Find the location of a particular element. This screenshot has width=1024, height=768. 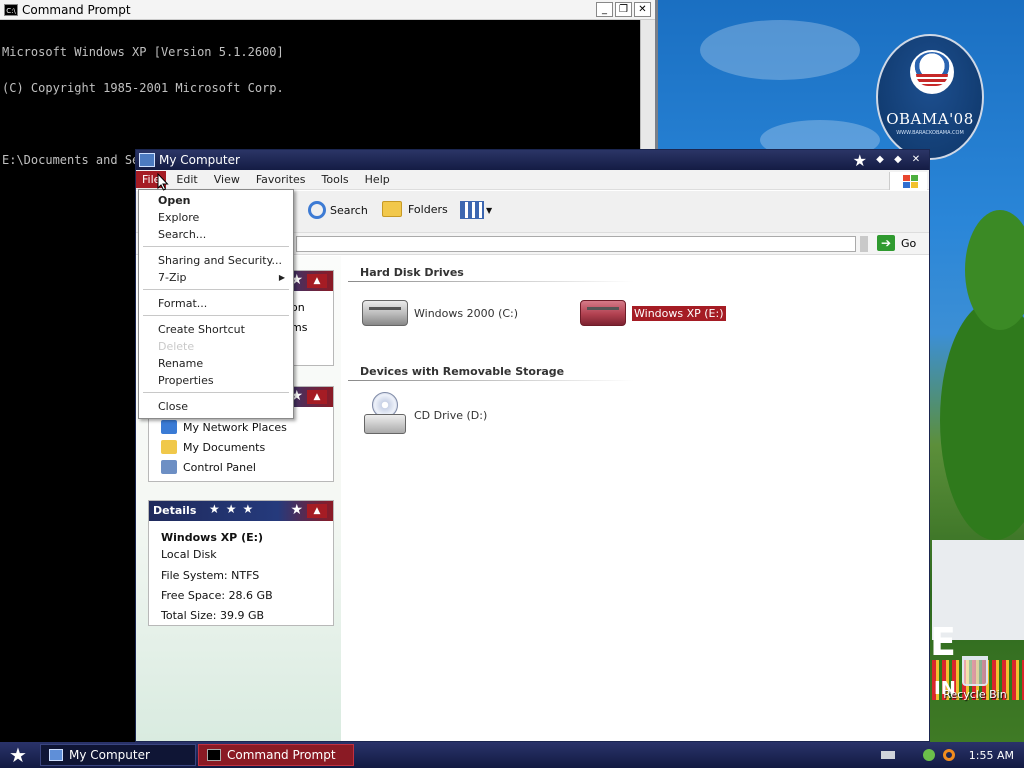

cmd-scrollbar is located at coordinates (647, 85).